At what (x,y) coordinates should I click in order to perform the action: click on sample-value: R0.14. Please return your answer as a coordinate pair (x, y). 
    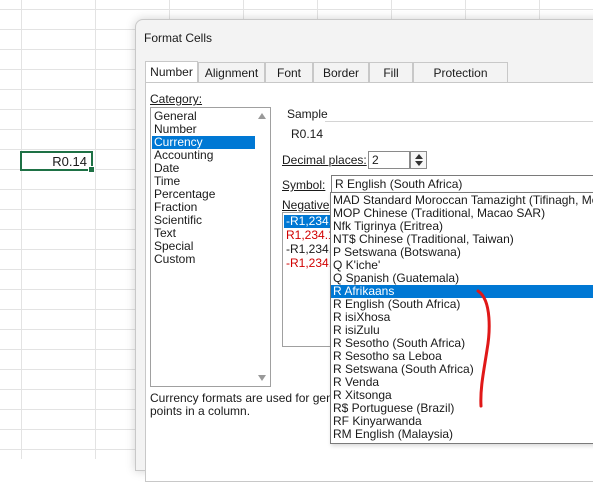
    Looking at the image, I should click on (307, 134).